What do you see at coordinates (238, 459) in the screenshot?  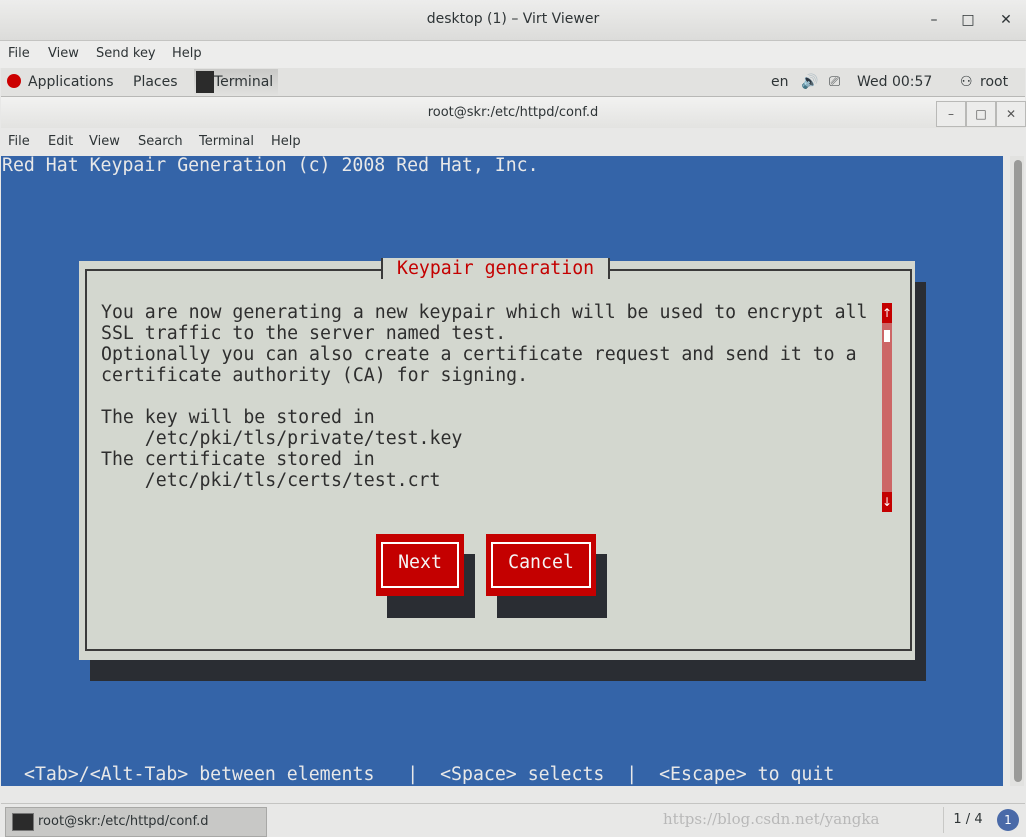 I see `dialog-line: The certificate stored in` at bounding box center [238, 459].